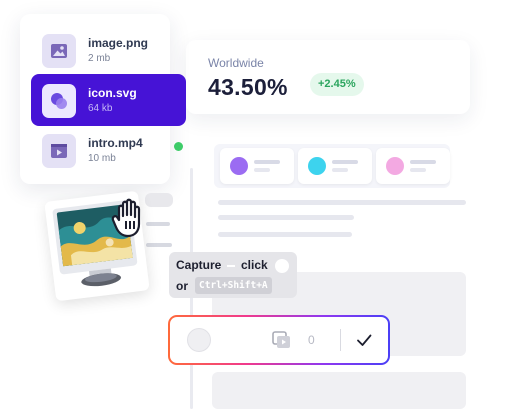 The height and width of the screenshot is (409, 511). Describe the element at coordinates (282, 340) in the screenshot. I see `media-stack-icon` at that location.